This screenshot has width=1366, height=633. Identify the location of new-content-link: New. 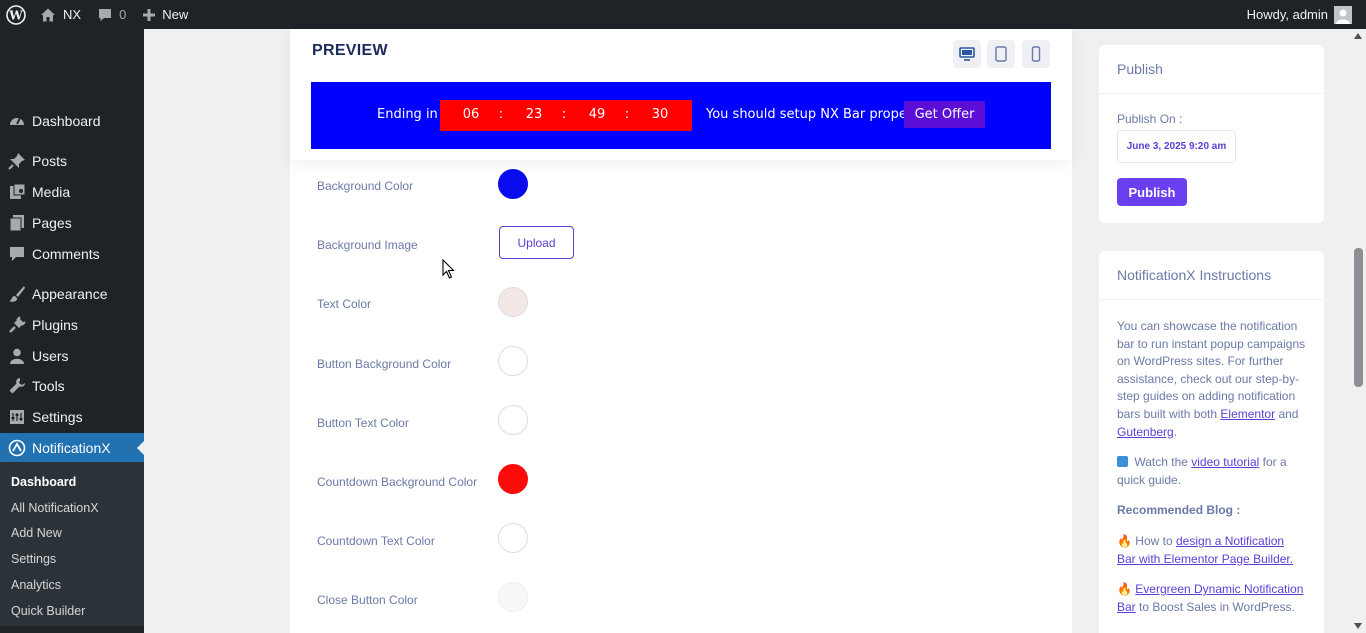
(165, 14).